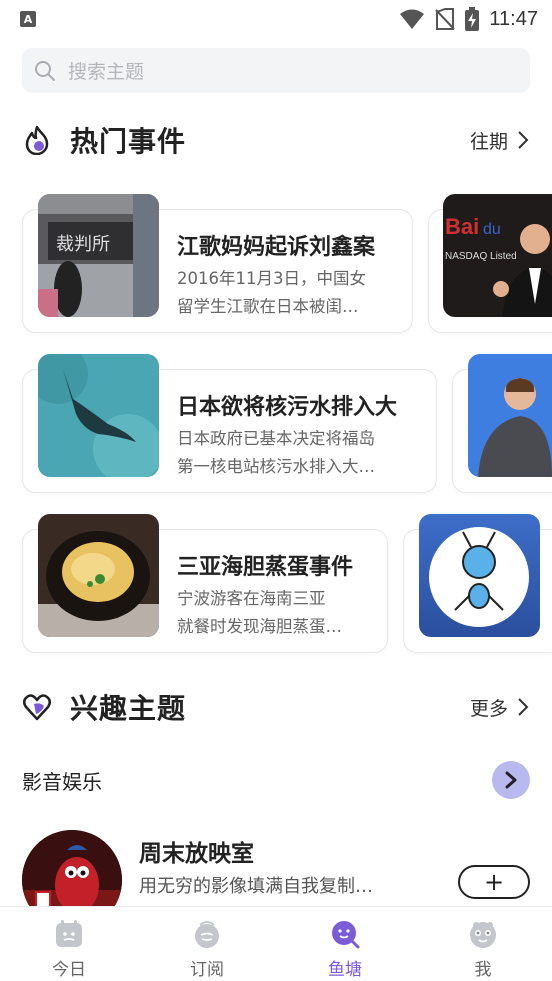 This screenshot has height=981, width=552. What do you see at coordinates (287, 407) in the screenshot?
I see `event-title: 日本欲将核污水排入大` at bounding box center [287, 407].